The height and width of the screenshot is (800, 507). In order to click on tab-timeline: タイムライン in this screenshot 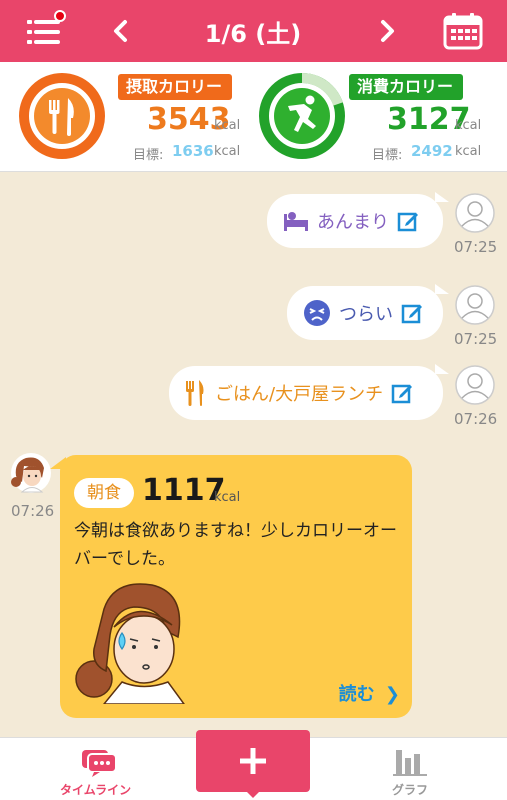, I will do `click(100, 769)`.